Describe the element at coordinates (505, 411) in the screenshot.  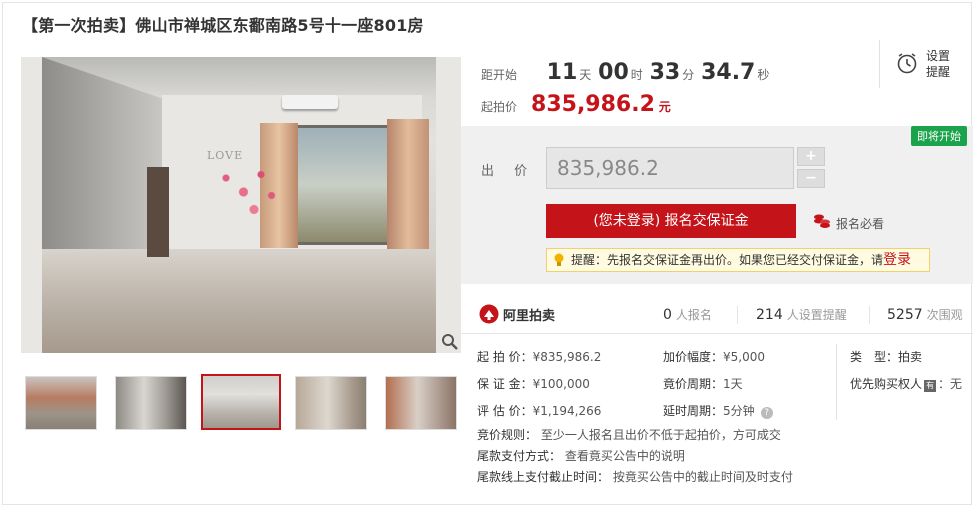
I see `detail-key: 评 估 价：` at that location.